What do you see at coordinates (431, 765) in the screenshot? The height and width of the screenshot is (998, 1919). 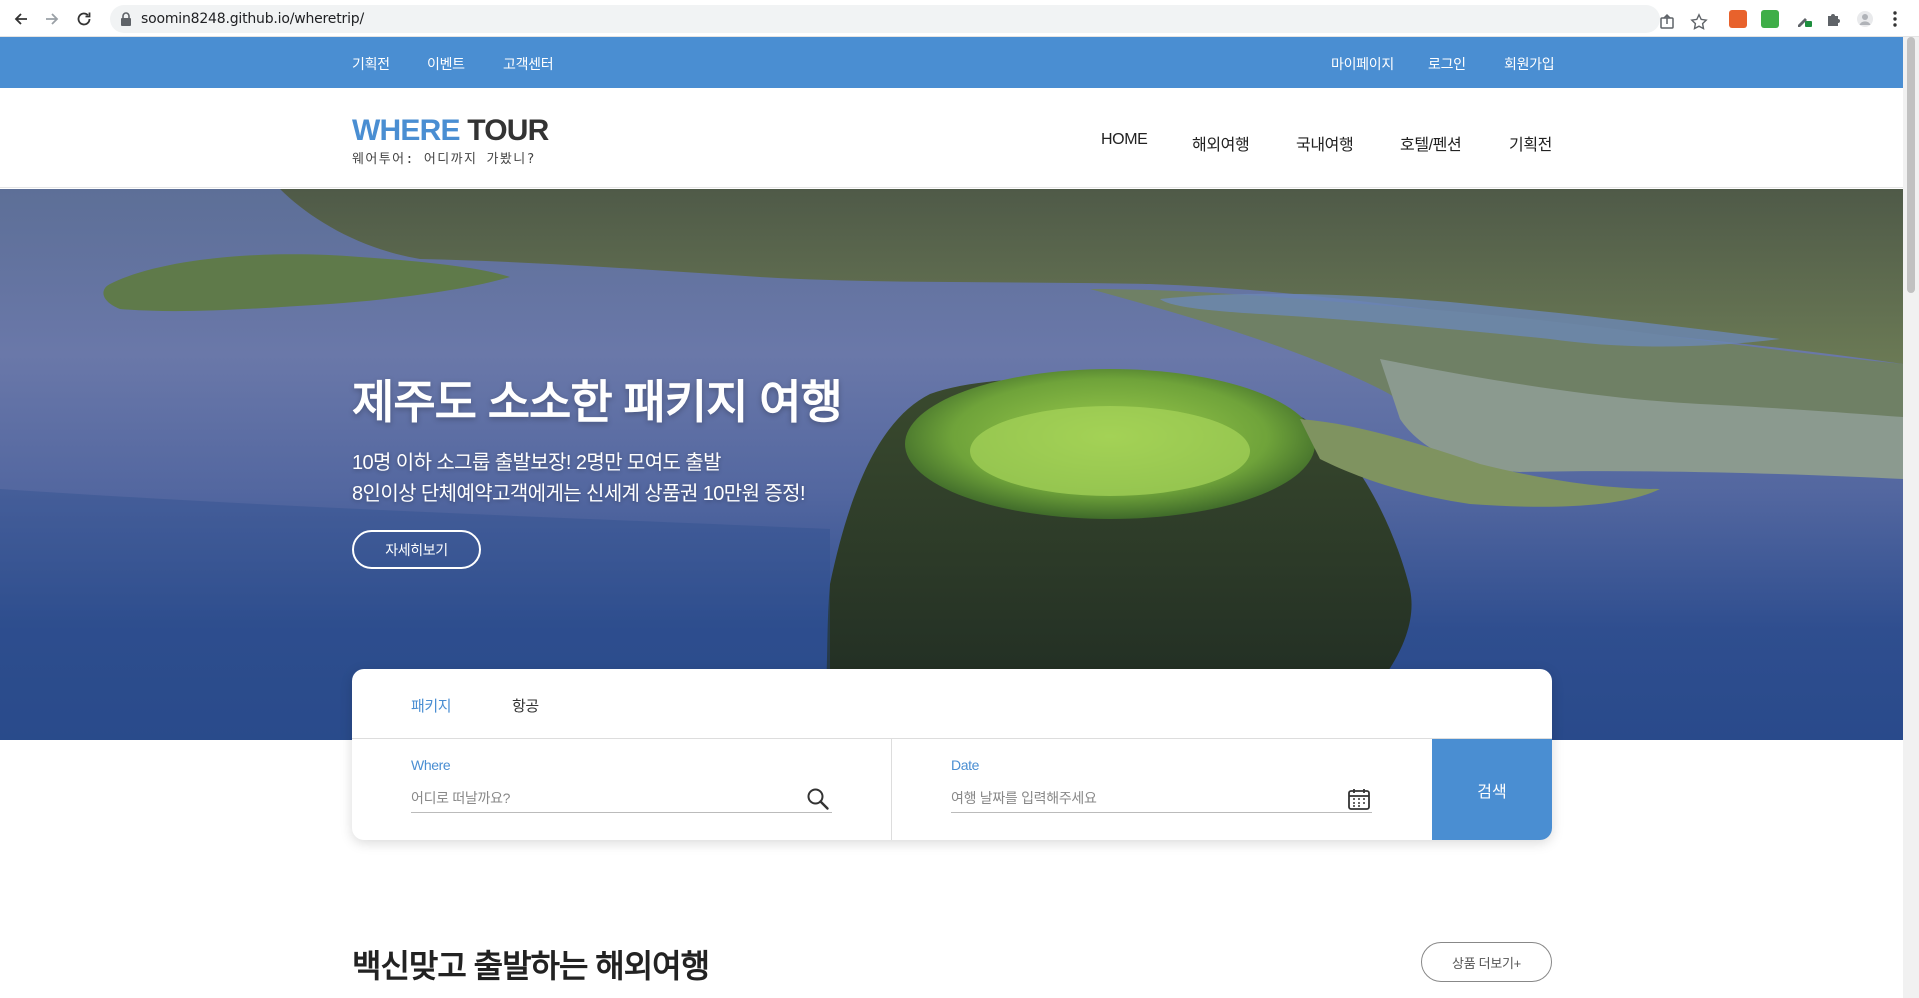 I see `where-label: Where` at bounding box center [431, 765].